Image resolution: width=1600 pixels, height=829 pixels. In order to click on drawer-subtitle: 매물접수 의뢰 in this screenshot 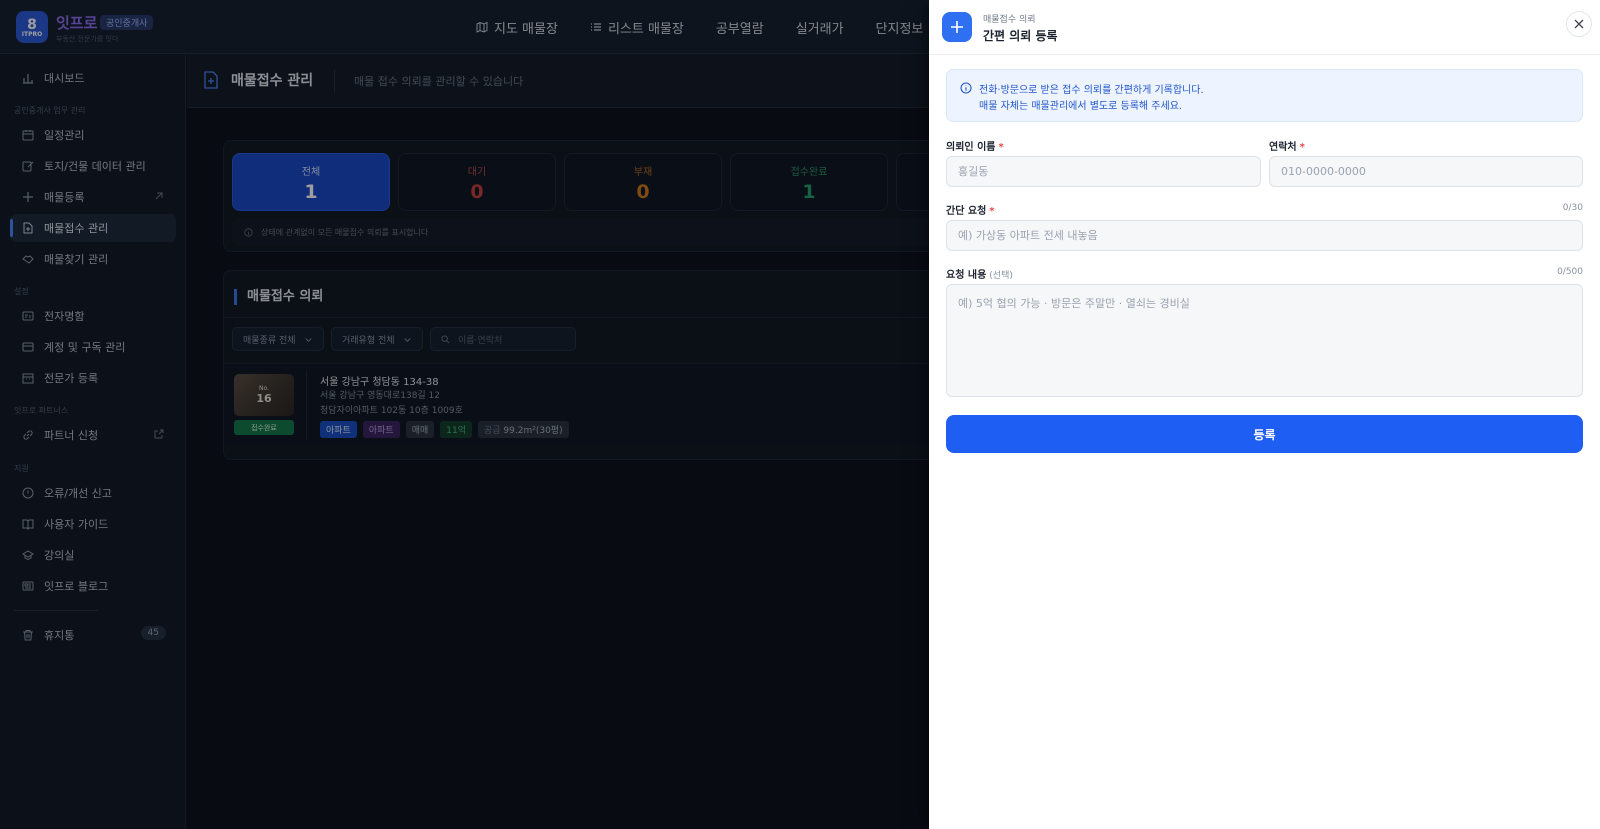, I will do `click(1009, 20)`.